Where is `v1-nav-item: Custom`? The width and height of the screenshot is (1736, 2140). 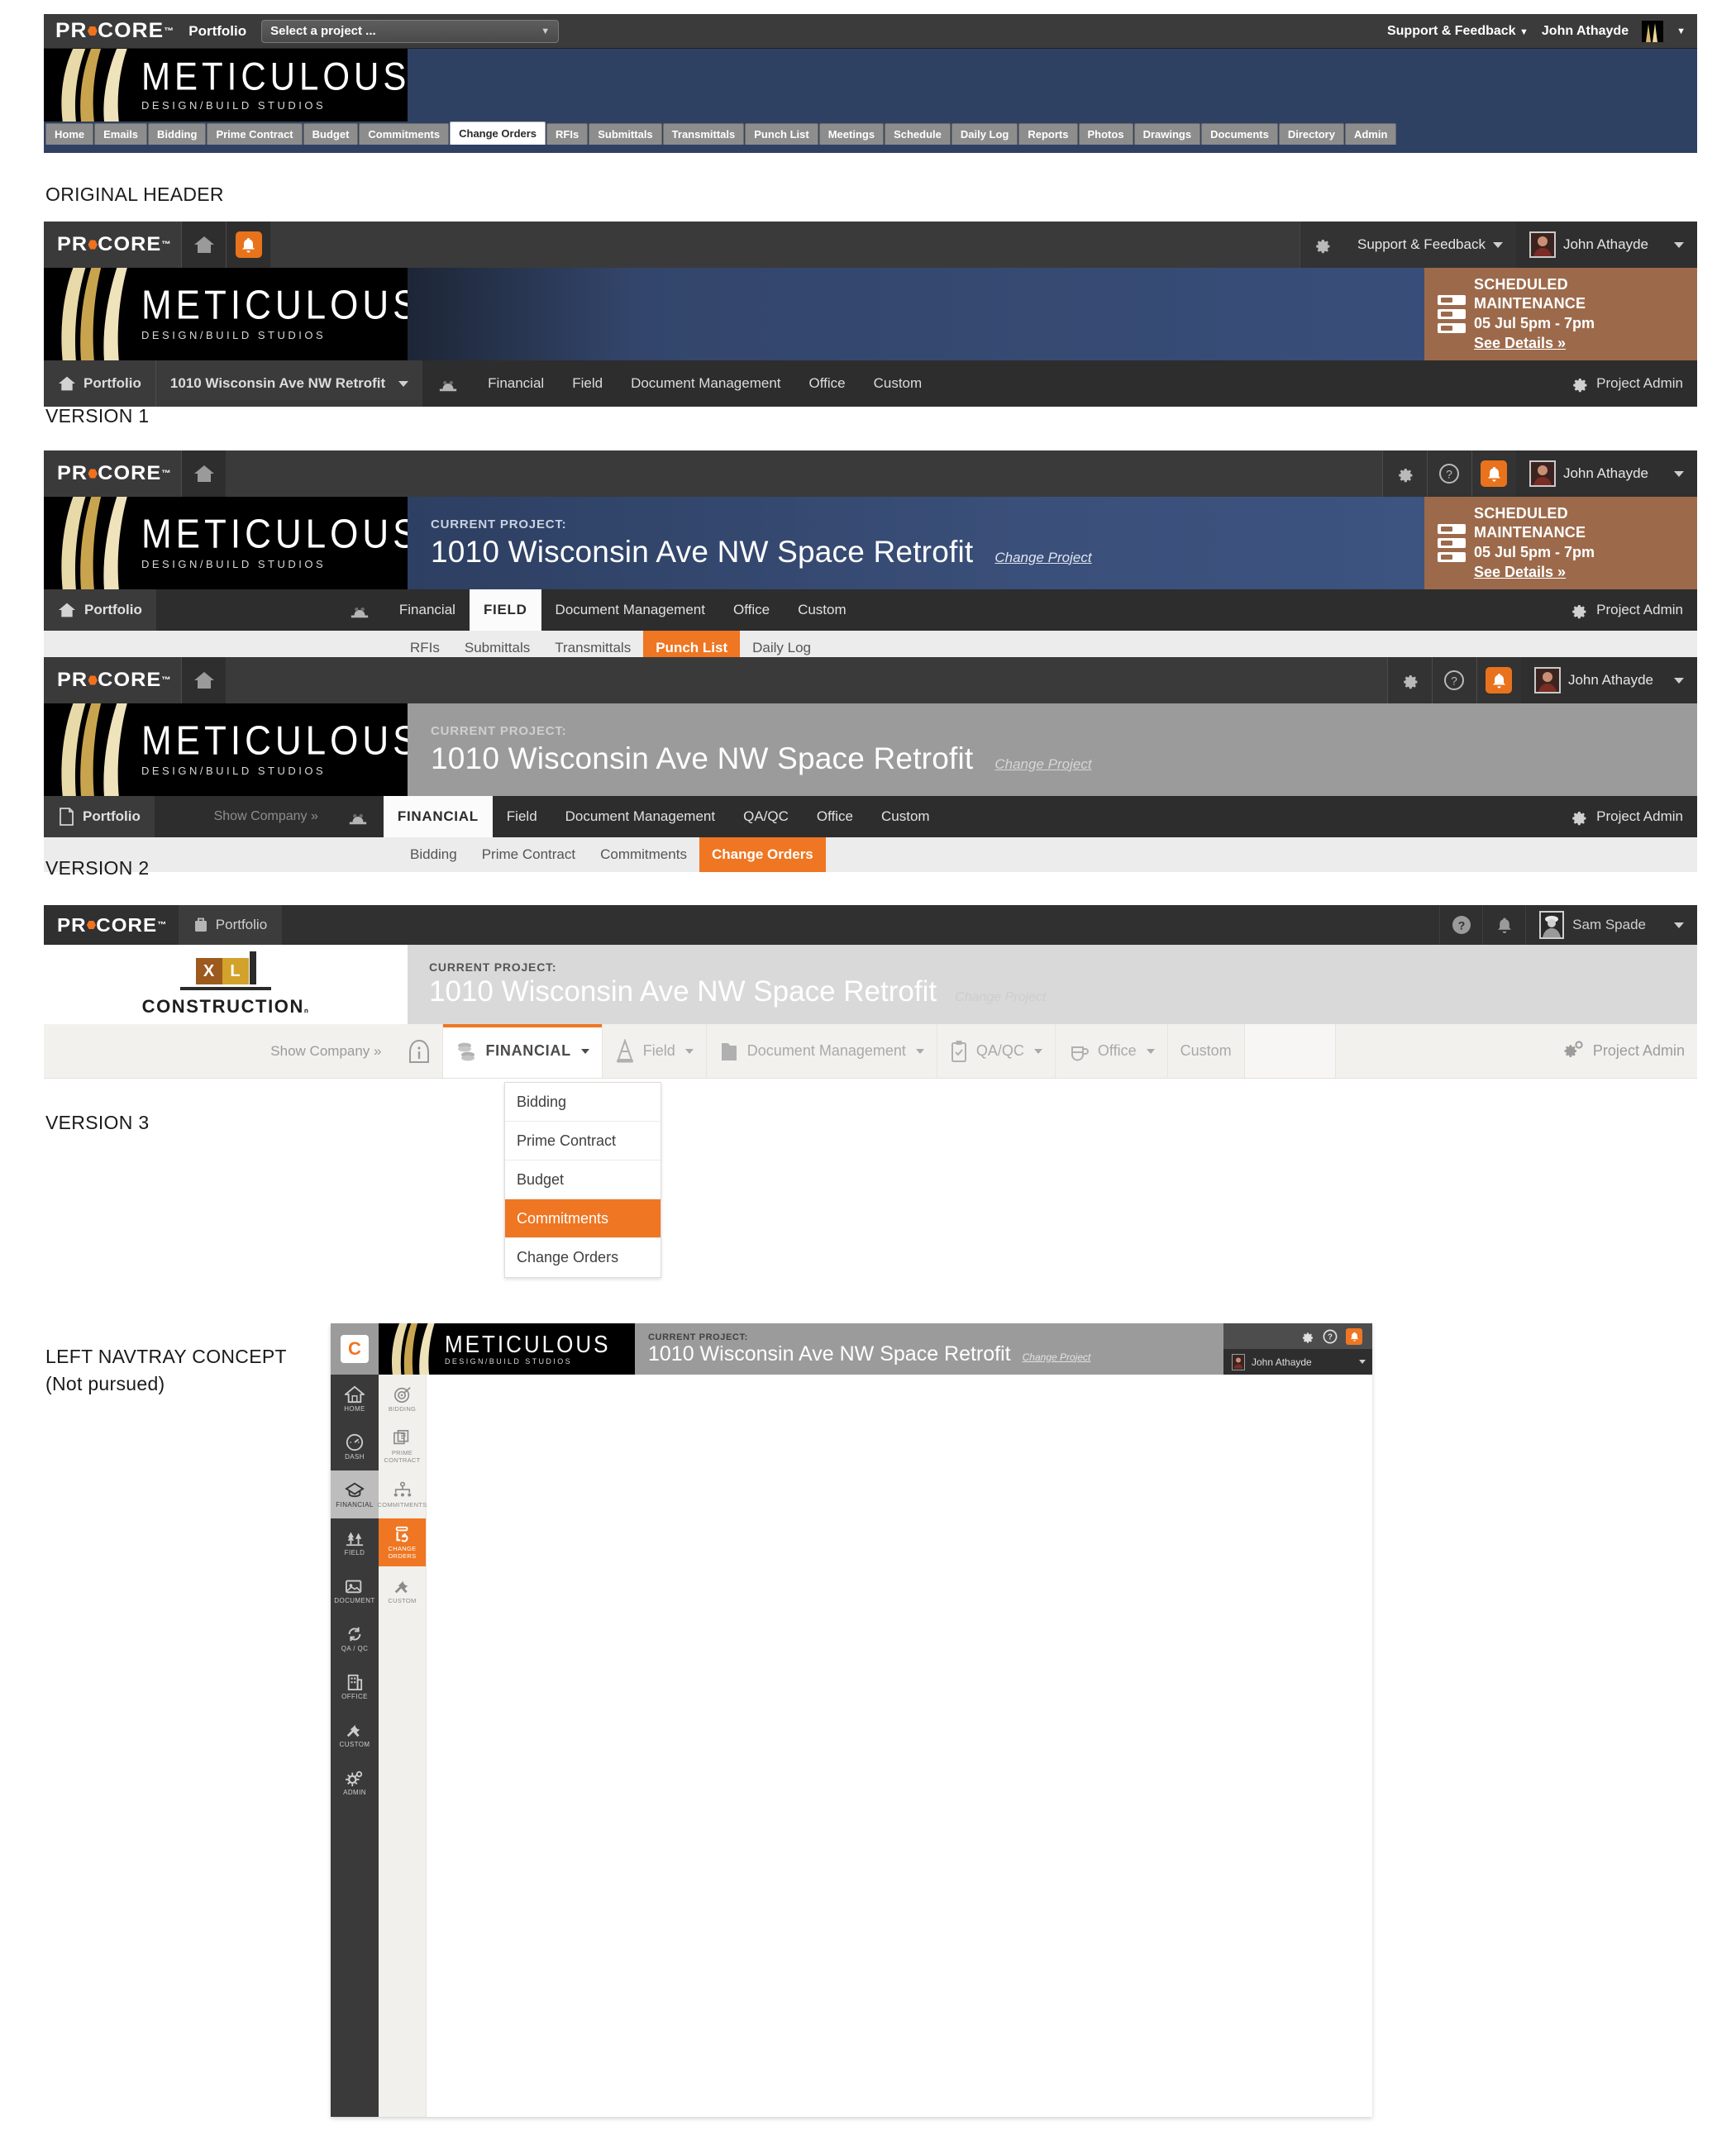 v1-nav-item: Custom is located at coordinates (899, 383).